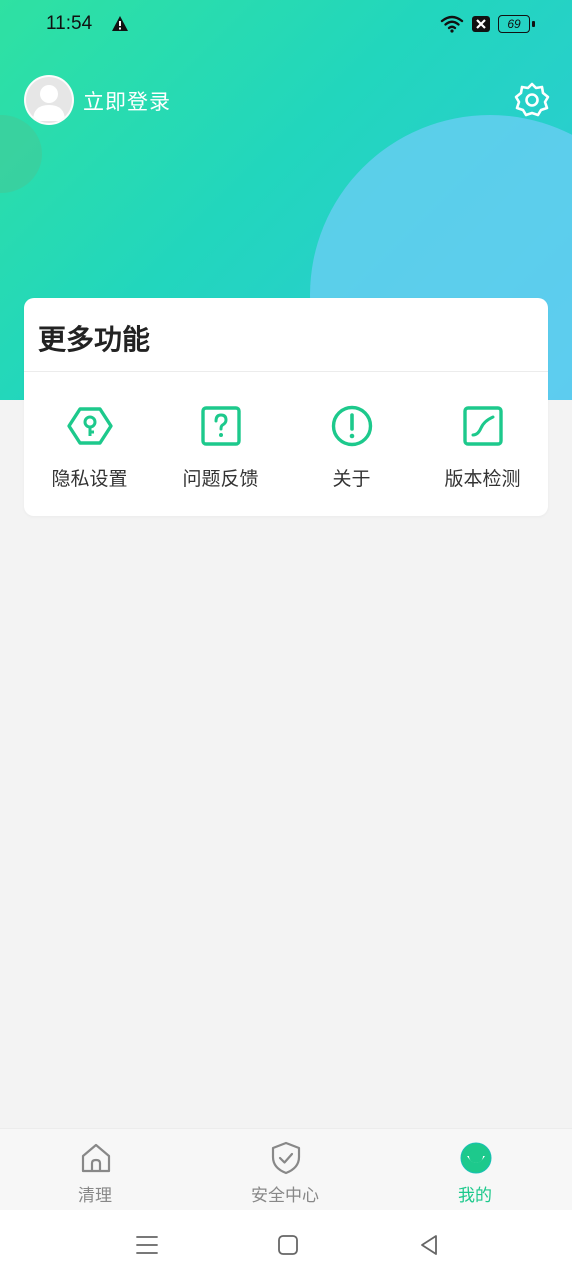  I want to click on tab-label: 我的, so click(475, 1196).